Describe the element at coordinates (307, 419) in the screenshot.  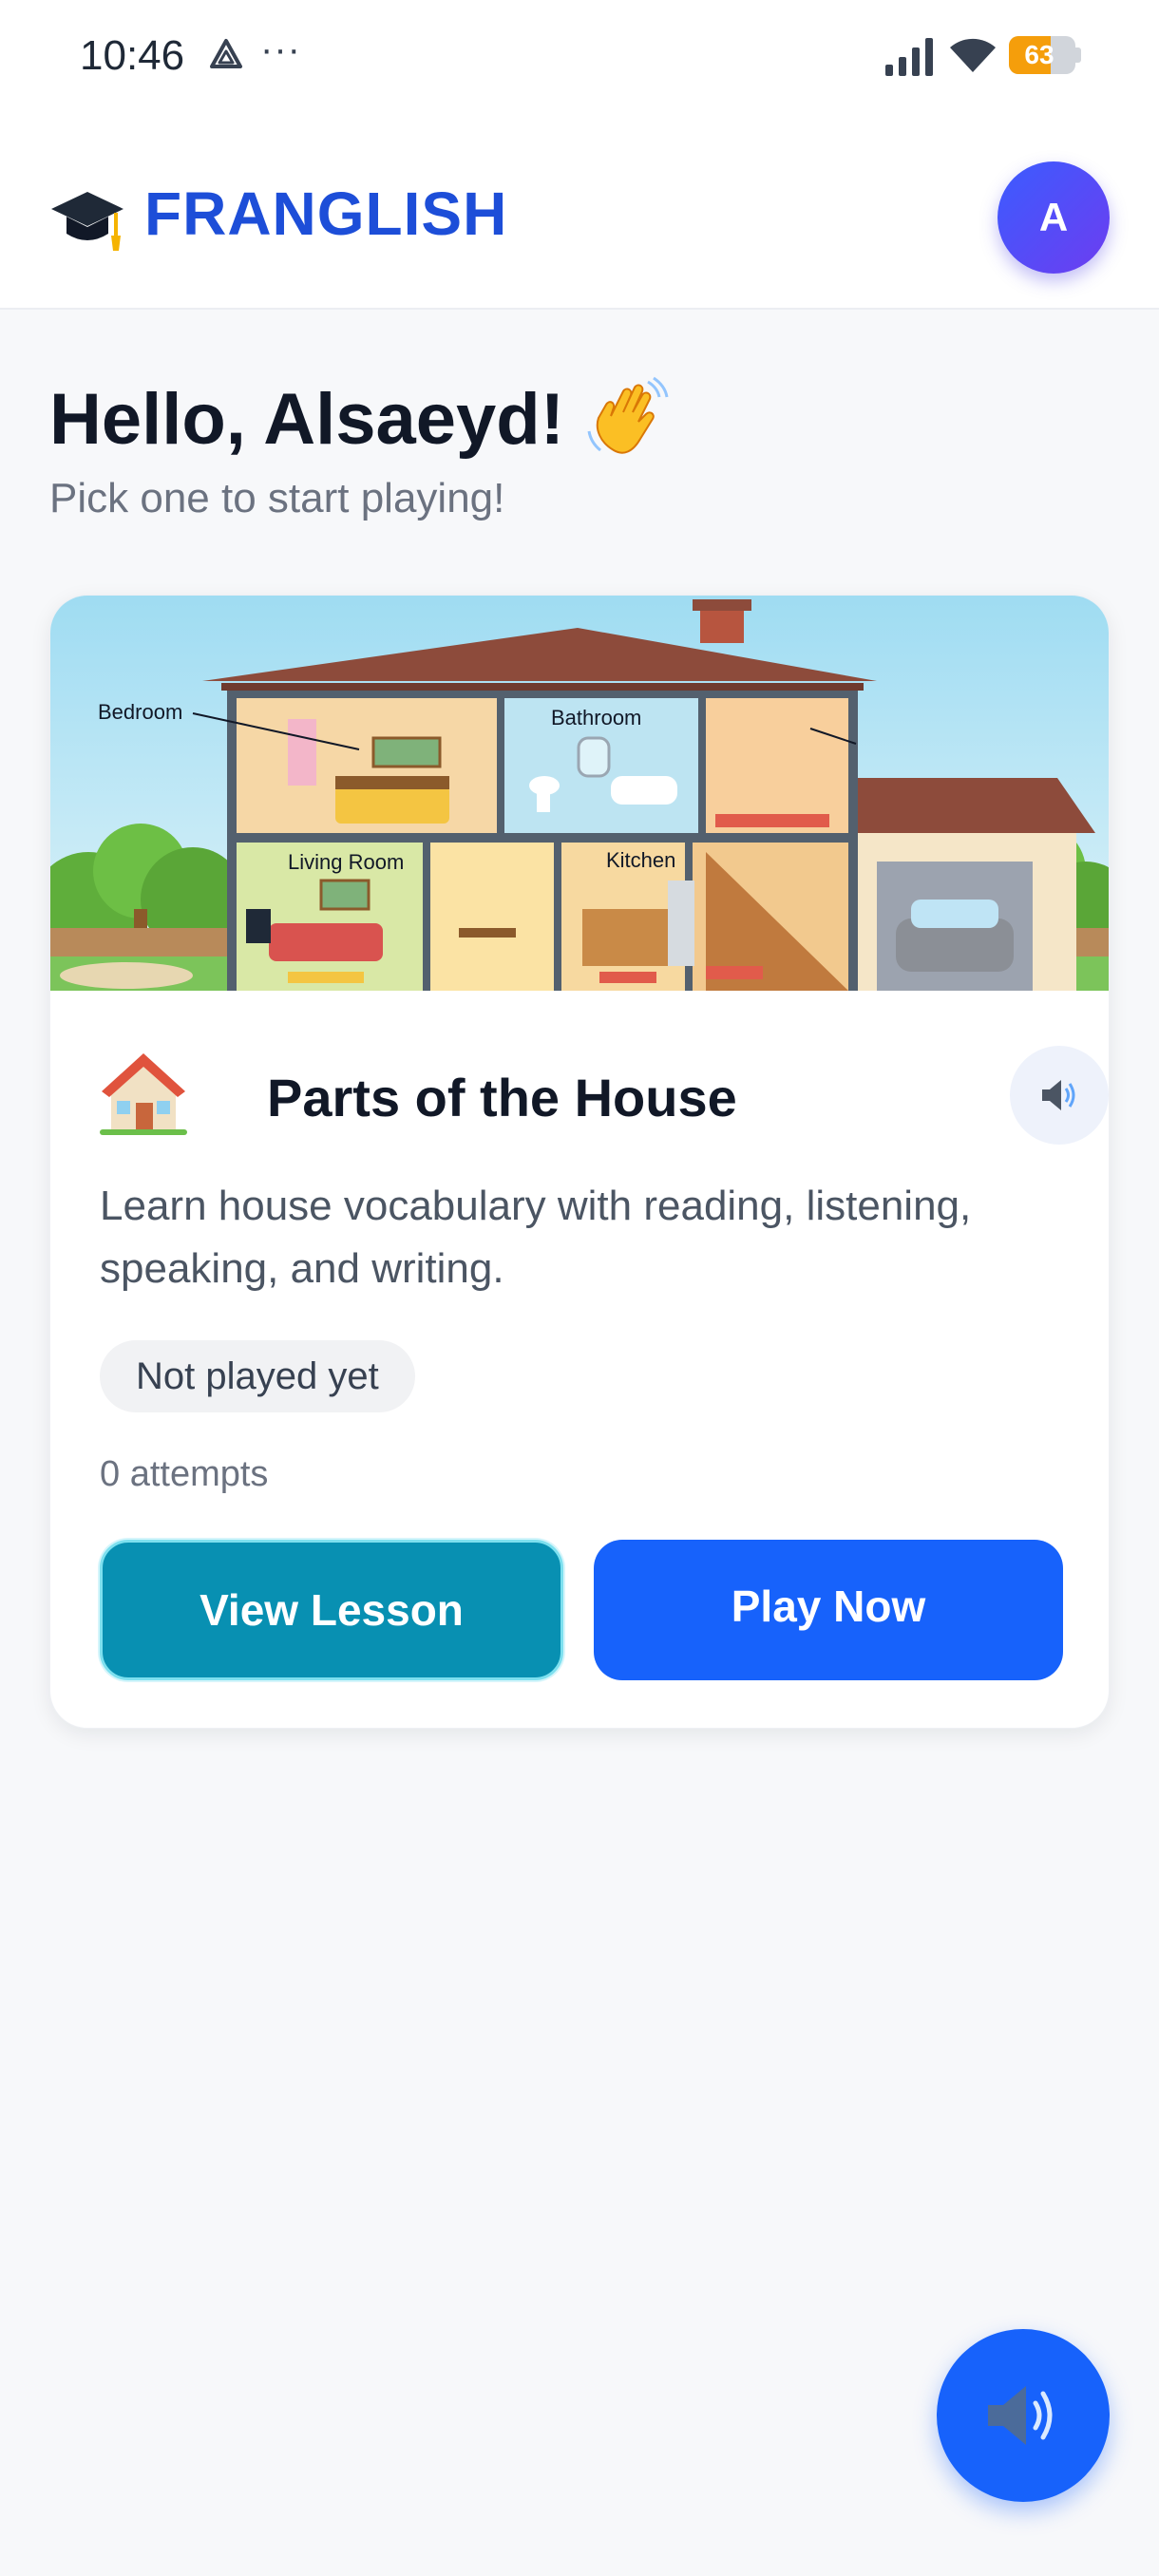
I see `greeting-text: Hello, Alsaeyd!` at that location.